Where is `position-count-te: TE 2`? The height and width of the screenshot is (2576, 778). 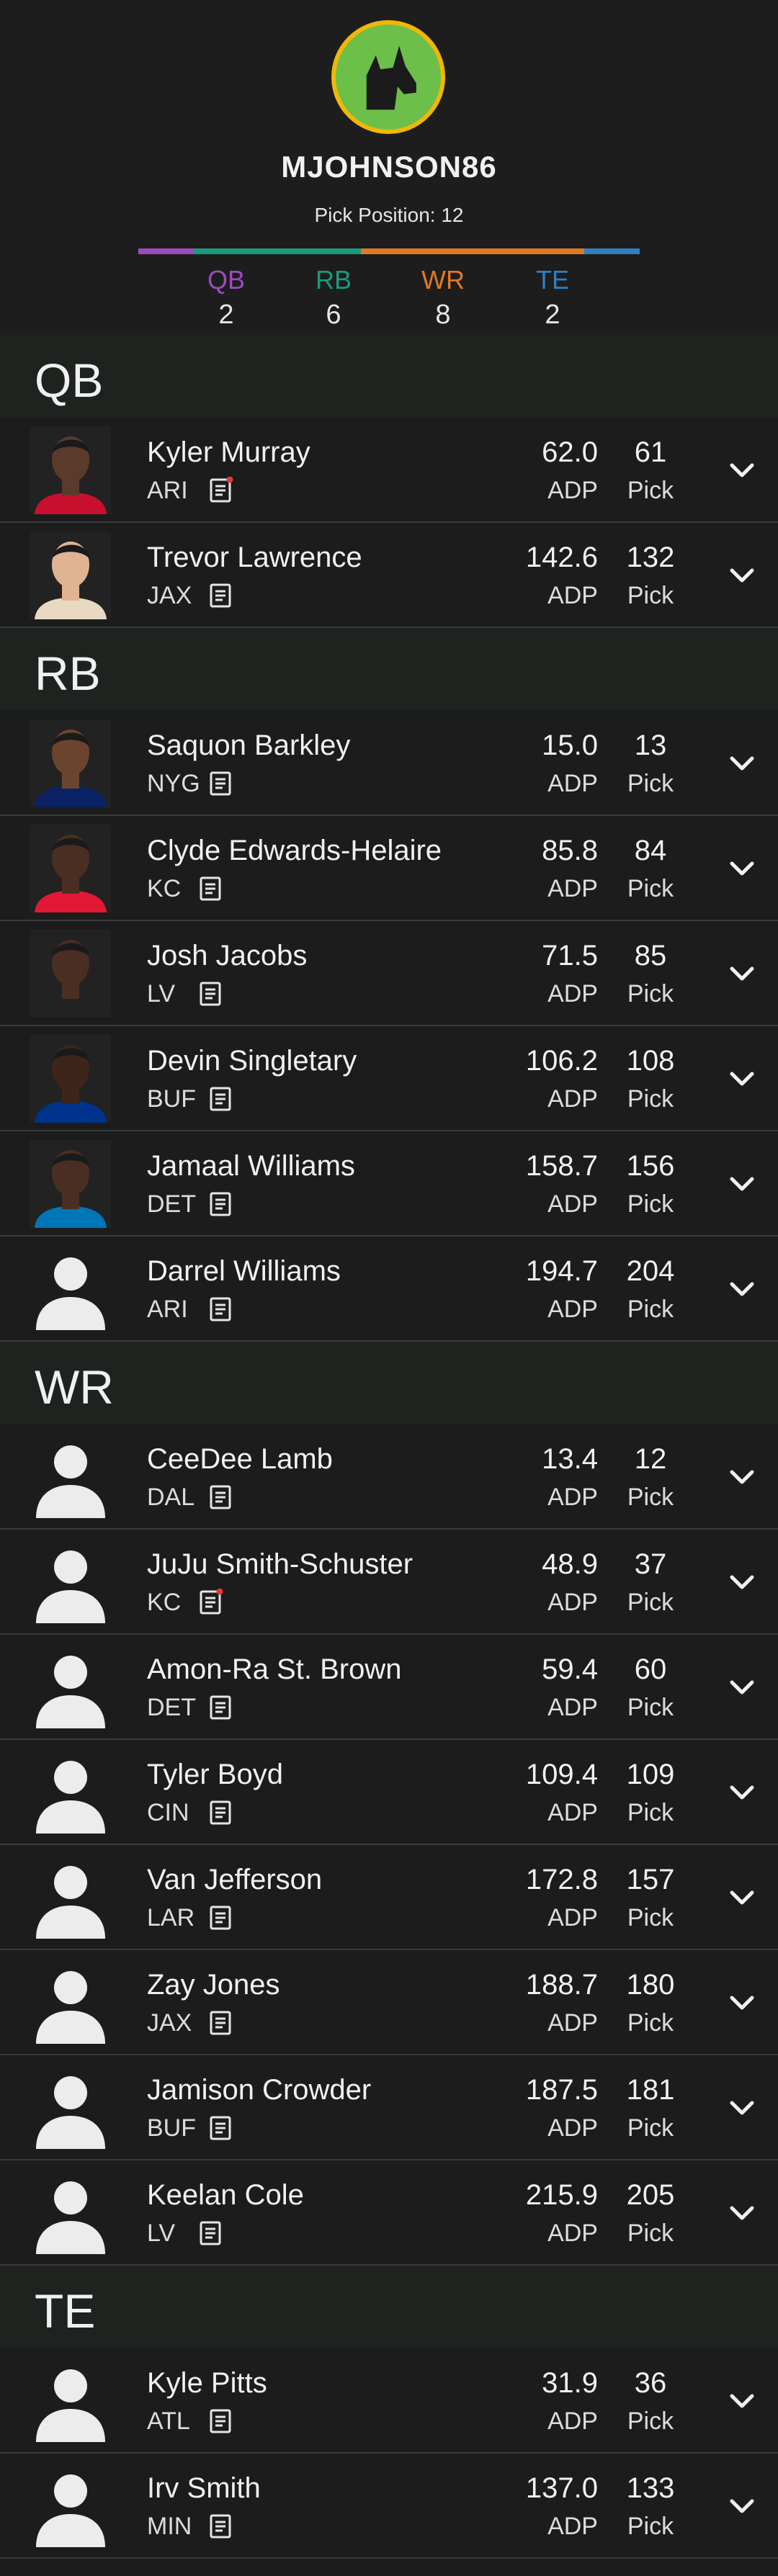 position-count-te: TE 2 is located at coordinates (552, 298).